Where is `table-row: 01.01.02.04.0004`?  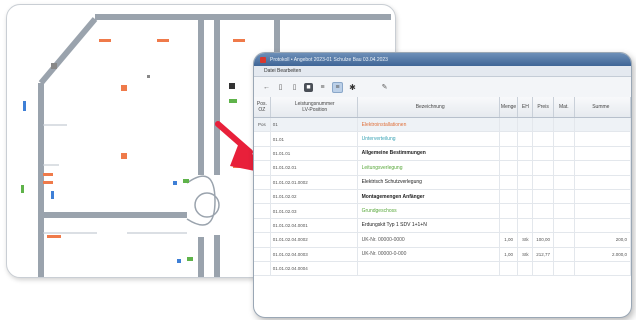
table-row: 01.01.02.04.0004 is located at coordinates (442, 269).